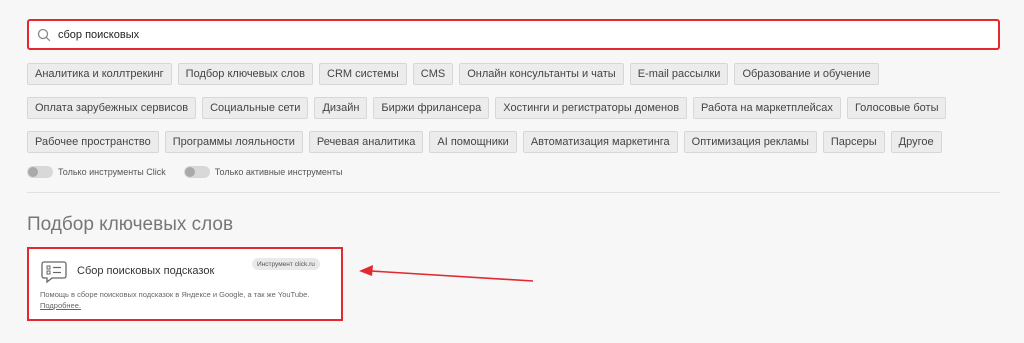 The height and width of the screenshot is (343, 1024). I want to click on category-tag: Автоматизация маркетинга, so click(600, 142).